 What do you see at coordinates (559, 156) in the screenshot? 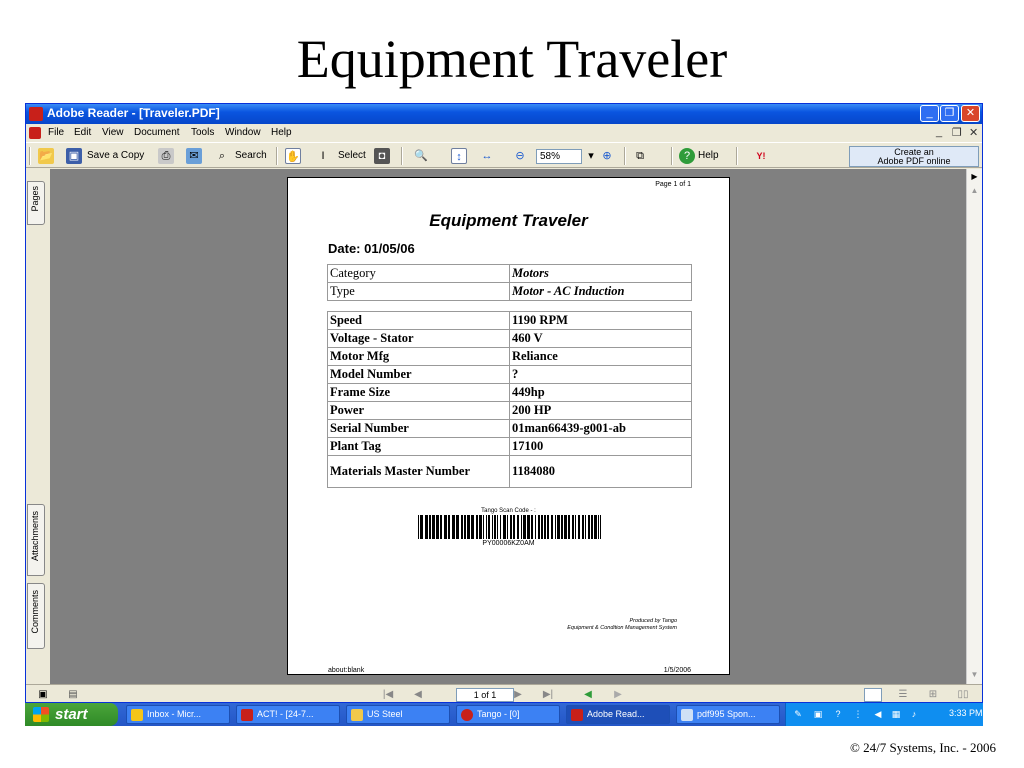
I see `zoom-input: 58%` at bounding box center [559, 156].